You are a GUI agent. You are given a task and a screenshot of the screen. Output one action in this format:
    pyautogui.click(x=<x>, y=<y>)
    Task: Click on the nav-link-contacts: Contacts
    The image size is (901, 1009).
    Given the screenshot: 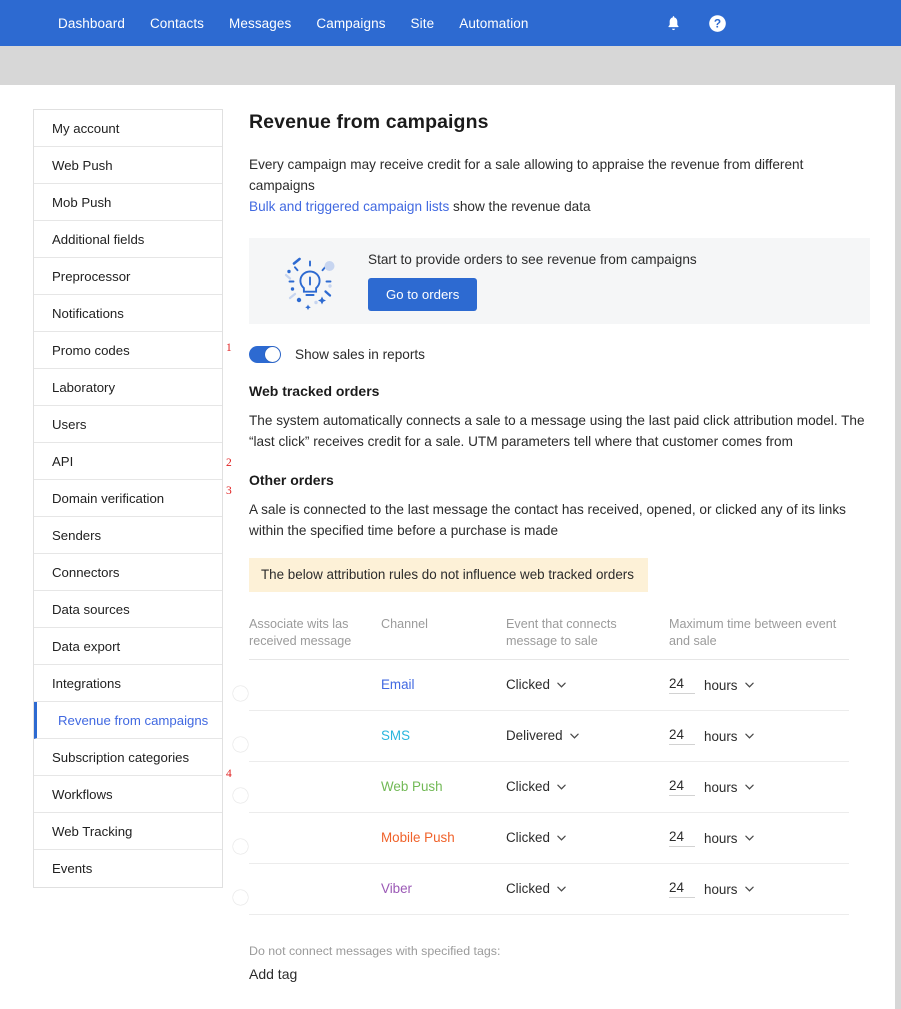 What is the action you would take?
    pyautogui.click(x=177, y=23)
    